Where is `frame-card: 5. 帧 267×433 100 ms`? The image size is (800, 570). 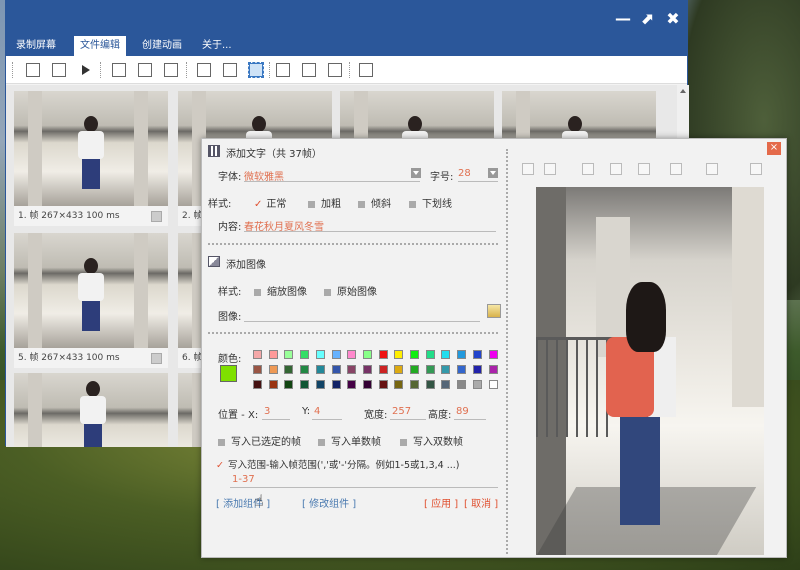
frame-card: 5. 帧 267×433 100 ms is located at coordinates (91, 300).